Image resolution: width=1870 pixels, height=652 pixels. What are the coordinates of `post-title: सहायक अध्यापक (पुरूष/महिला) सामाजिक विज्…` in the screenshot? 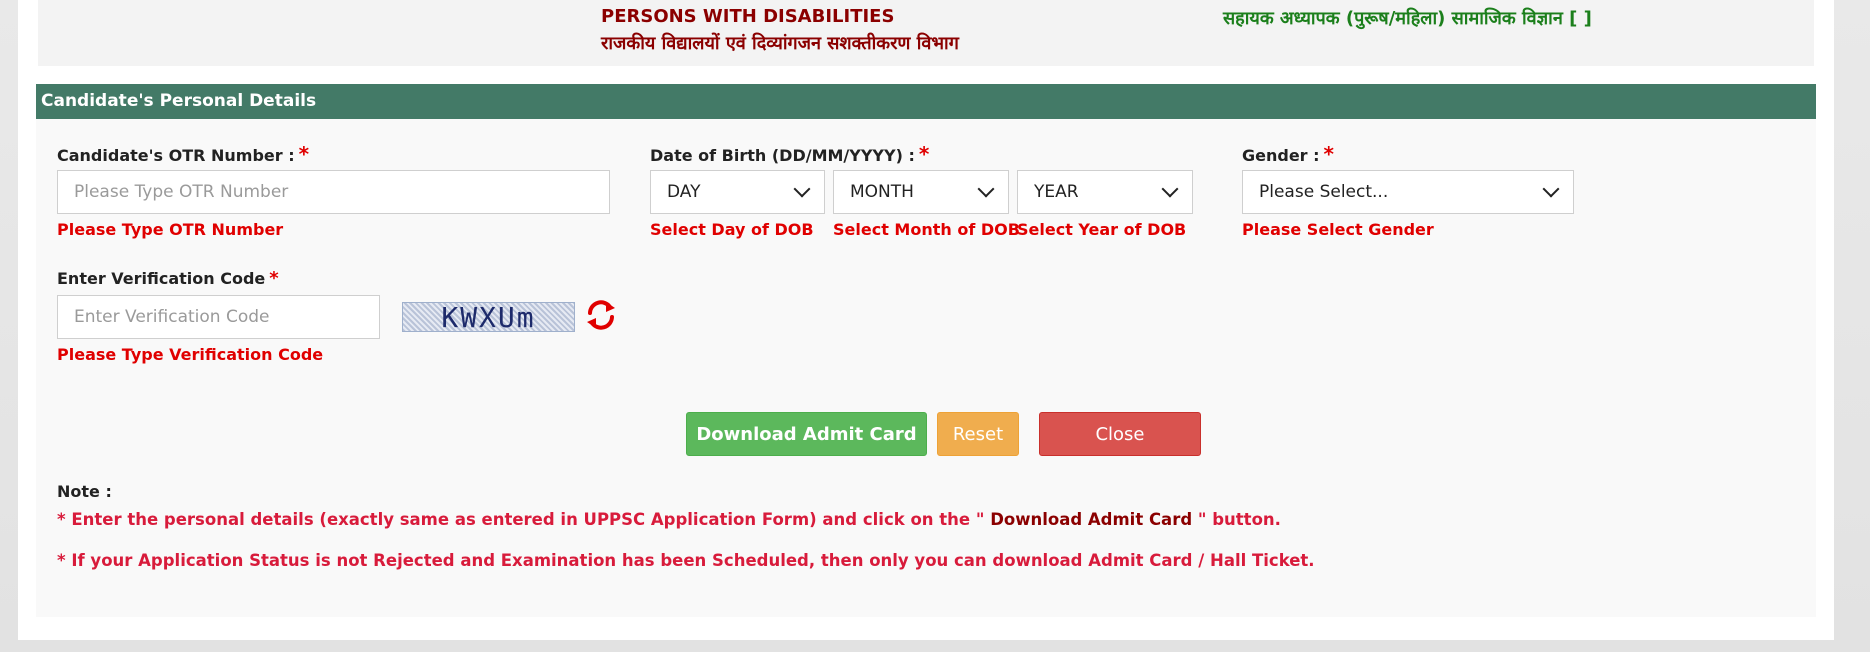 It's located at (1407, 18).